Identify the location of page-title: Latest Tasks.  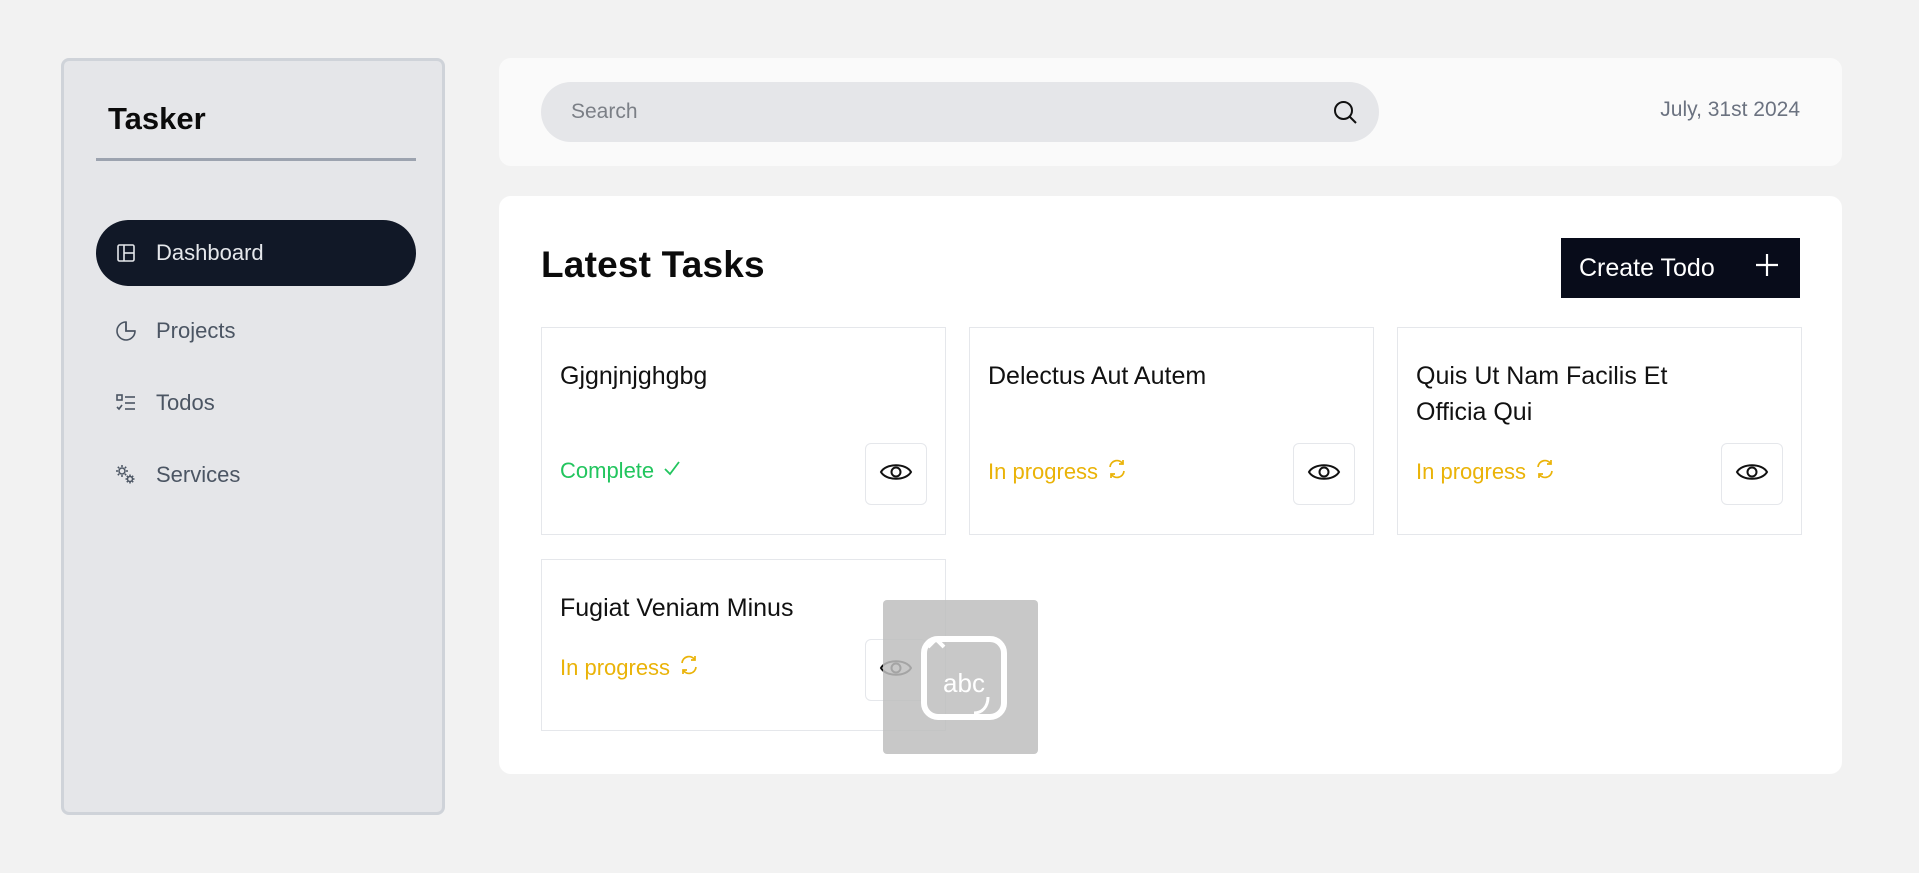
(653, 264).